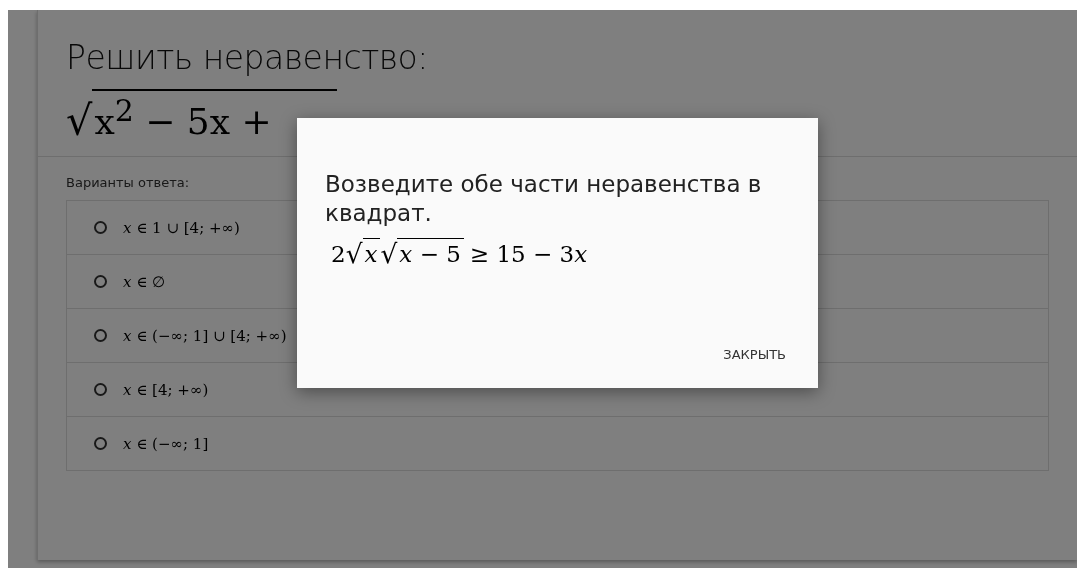 This screenshot has height=568, width=1077. What do you see at coordinates (247, 57) in the screenshot?
I see `task-title: Решить неравенство:` at bounding box center [247, 57].